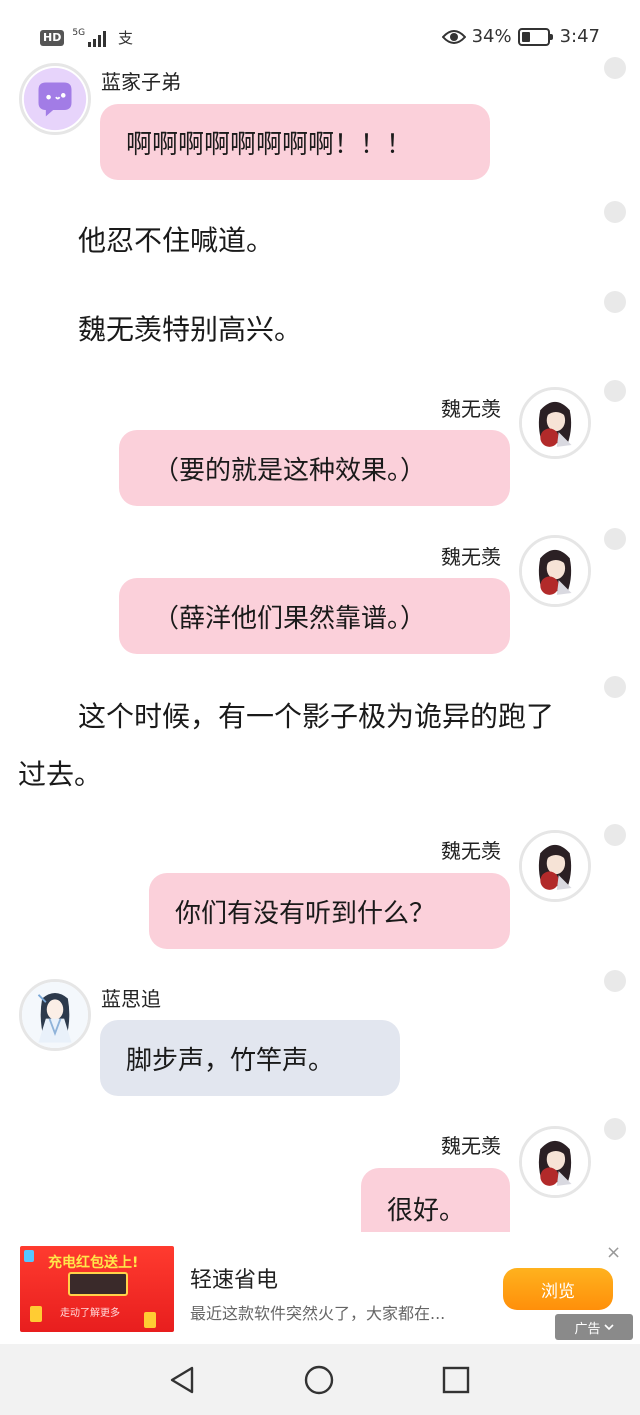 The image size is (640, 1415). I want to click on battery-fill, so click(525, 36).